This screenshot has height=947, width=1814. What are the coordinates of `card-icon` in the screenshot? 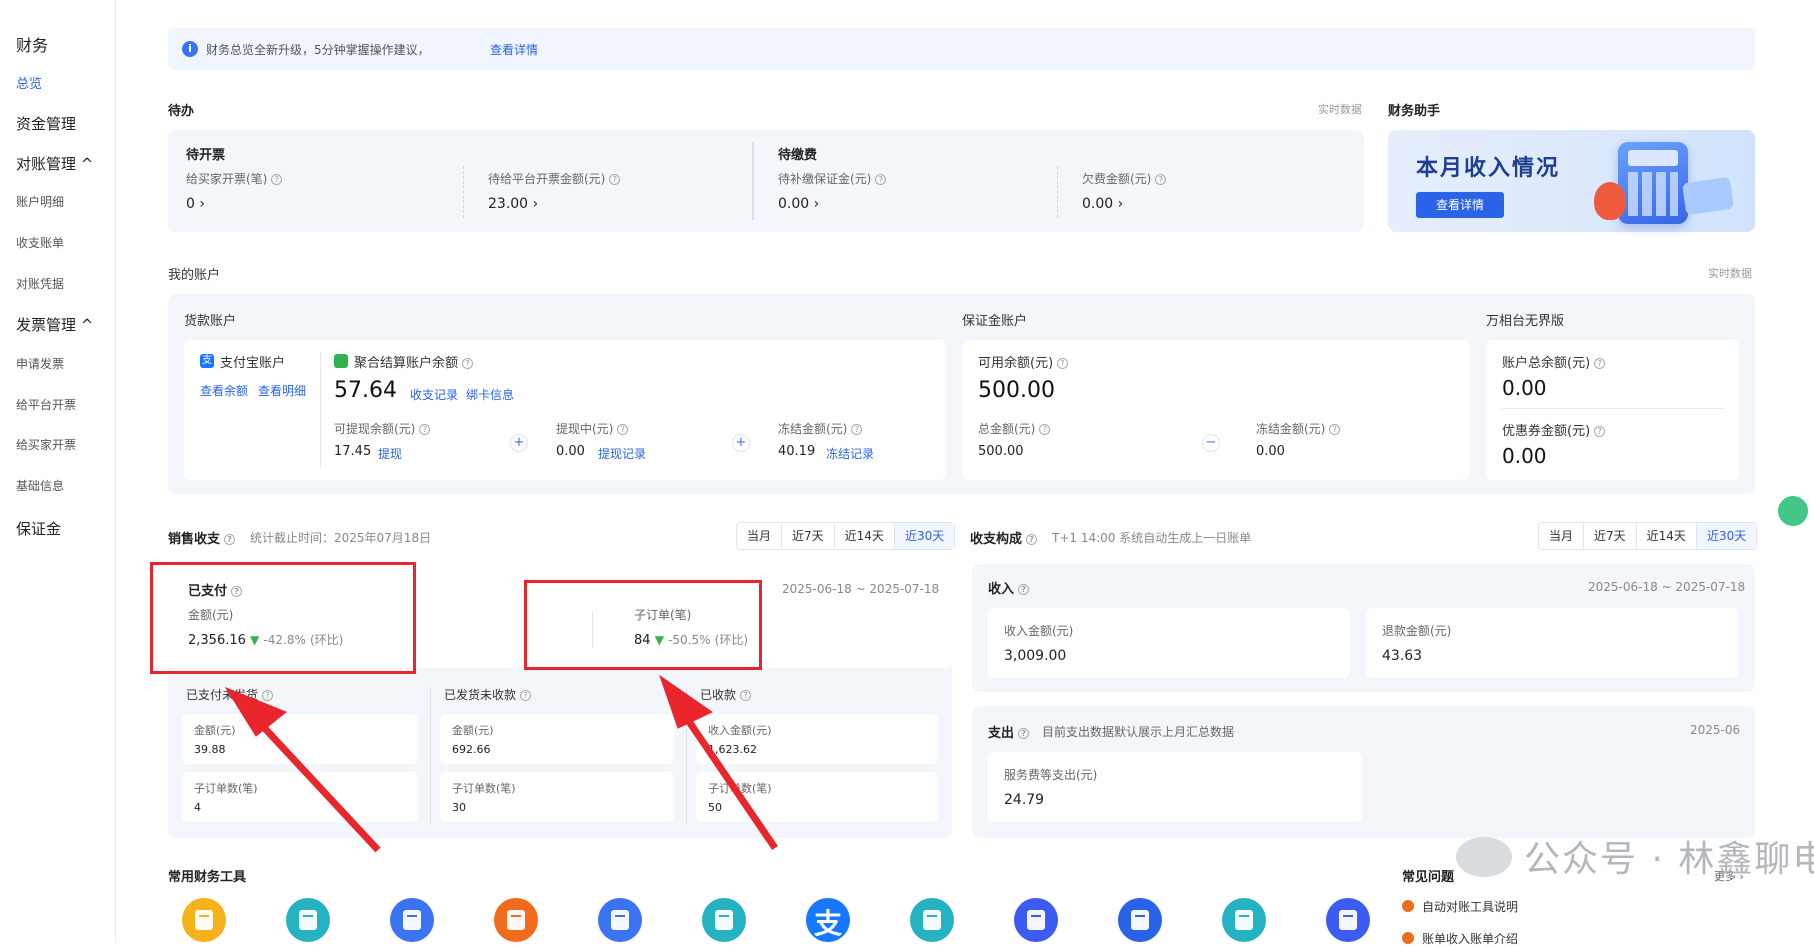 It's located at (1708, 196).